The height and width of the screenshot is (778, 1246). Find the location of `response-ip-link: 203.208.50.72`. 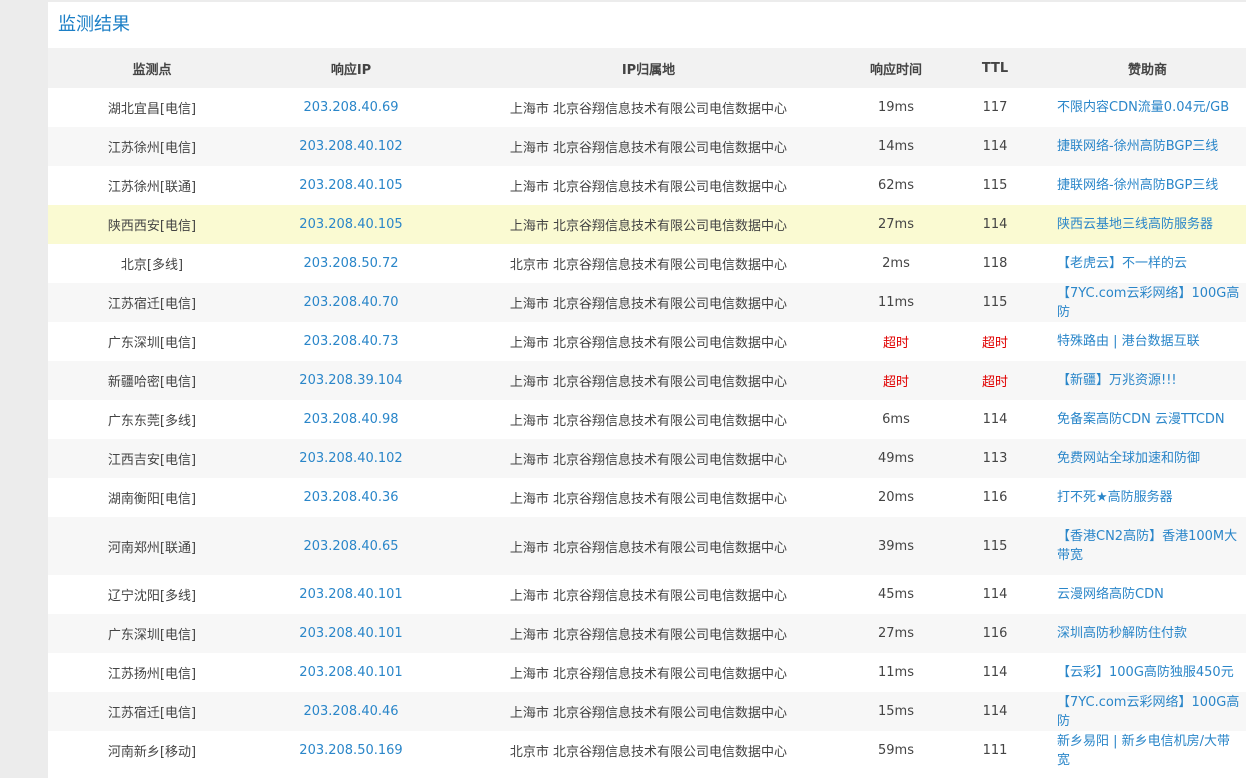

response-ip-link: 203.208.50.72 is located at coordinates (351, 263).